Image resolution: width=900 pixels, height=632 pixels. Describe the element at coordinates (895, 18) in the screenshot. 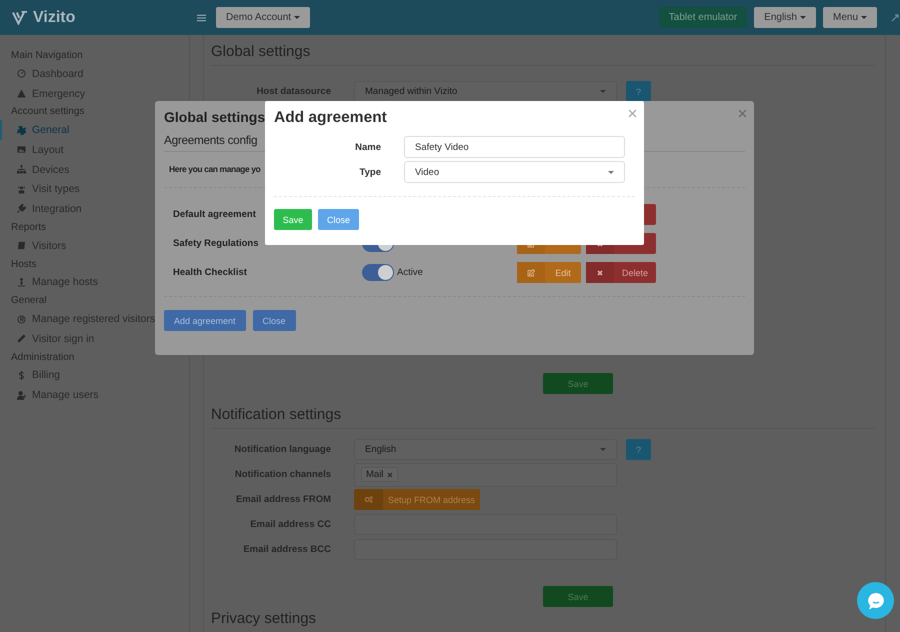

I see `expand-icon` at that location.